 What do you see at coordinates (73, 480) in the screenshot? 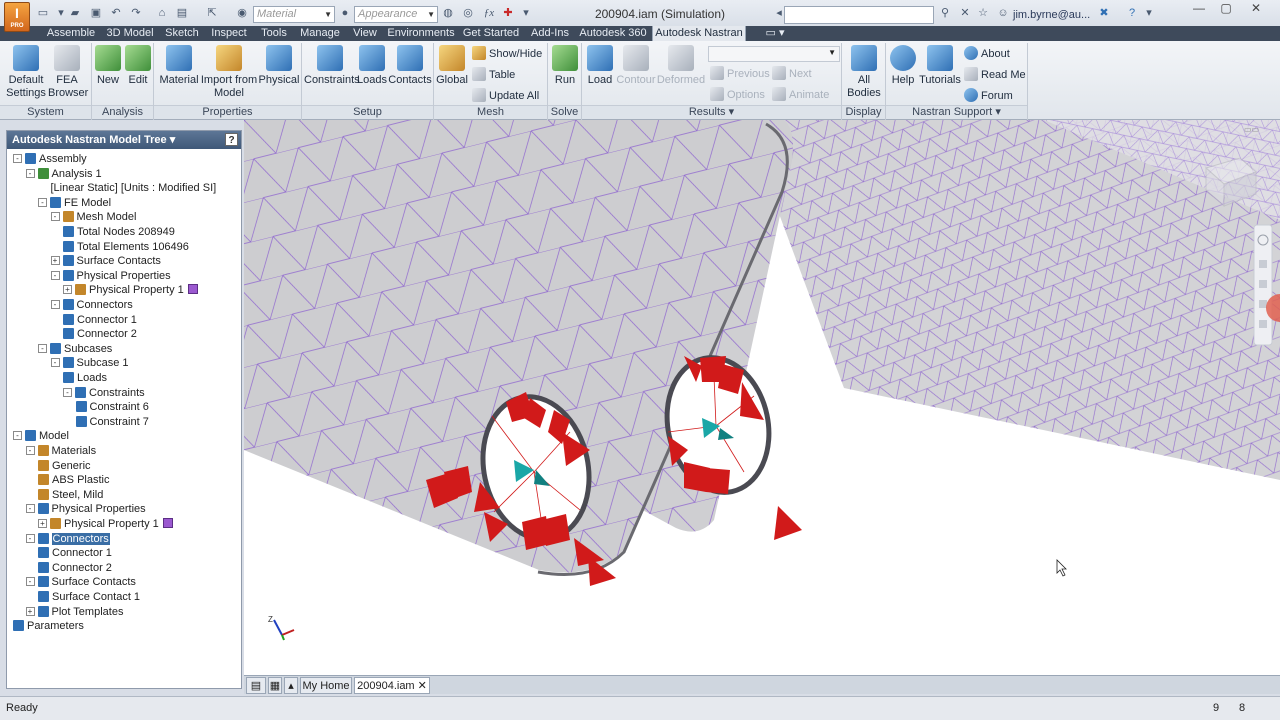
I see `tree-item: ABS Plastic` at bounding box center [73, 480].